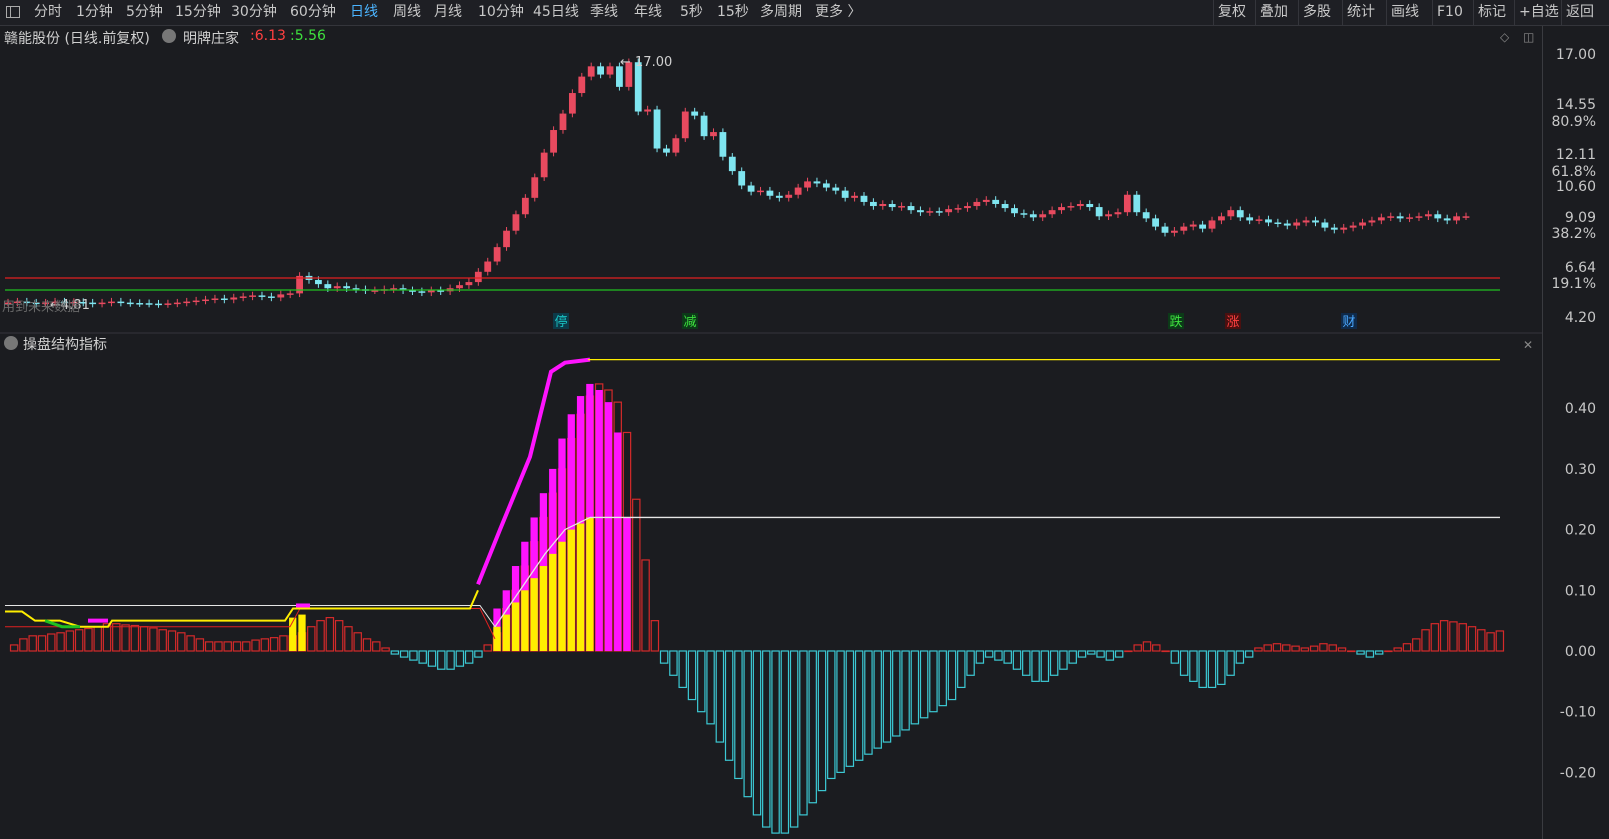 This screenshot has width=1609, height=839. What do you see at coordinates (1580, 591) in the screenshot?
I see `indicator-axis-label: 0.10` at bounding box center [1580, 591].